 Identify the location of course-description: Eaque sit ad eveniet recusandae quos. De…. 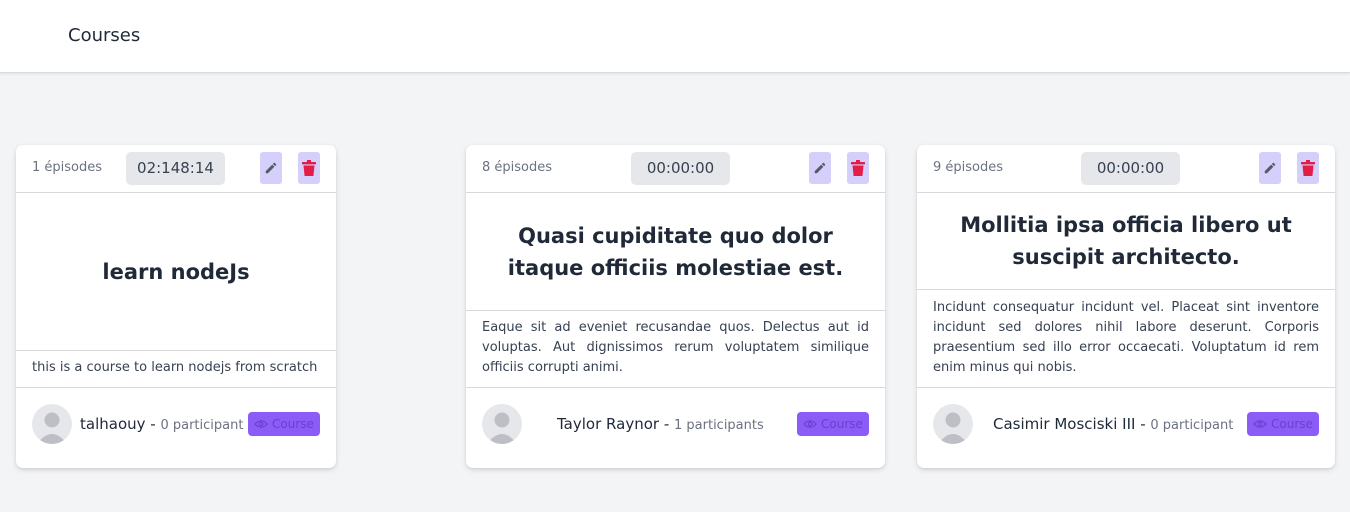
(675, 347).